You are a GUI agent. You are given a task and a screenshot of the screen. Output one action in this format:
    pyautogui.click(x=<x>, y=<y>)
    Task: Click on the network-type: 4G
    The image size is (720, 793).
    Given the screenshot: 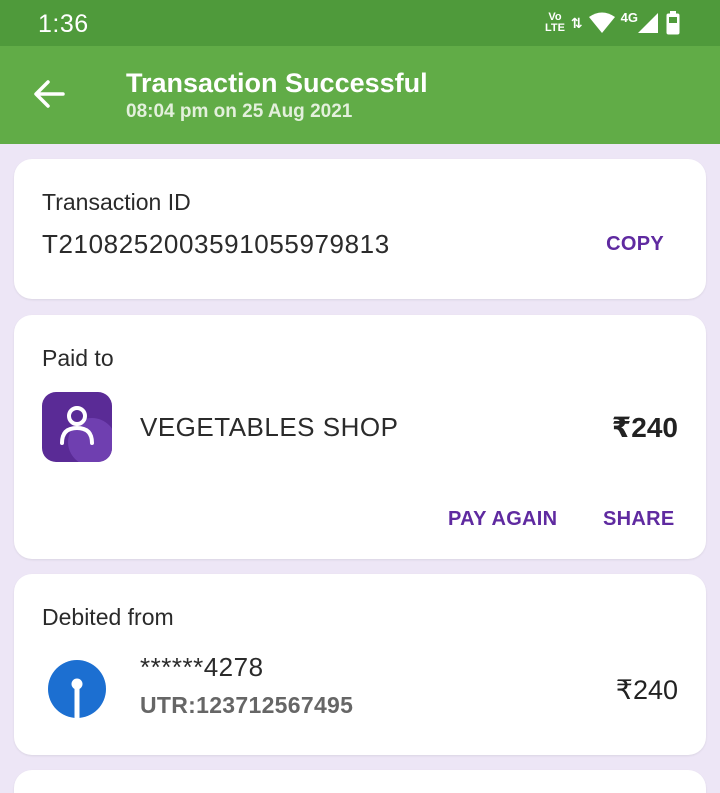 What is the action you would take?
    pyautogui.click(x=629, y=17)
    